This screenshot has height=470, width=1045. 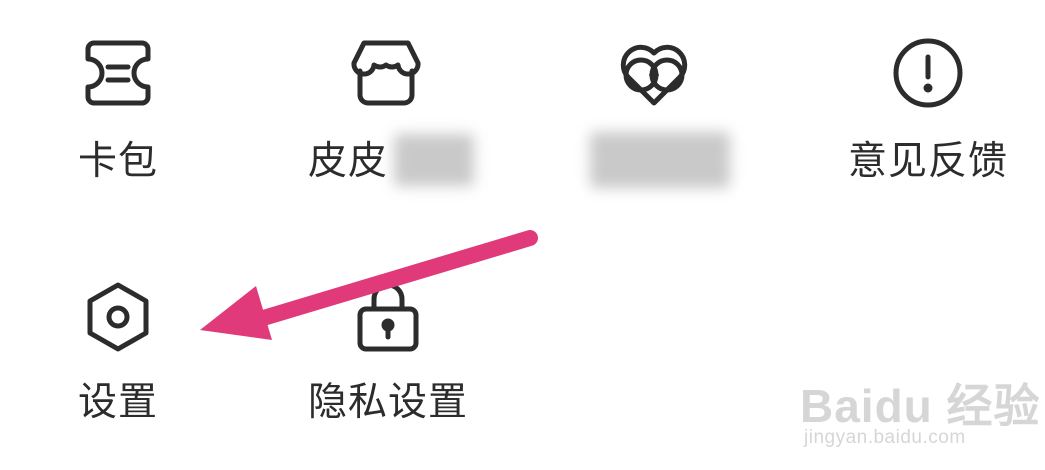 What do you see at coordinates (885, 437) in the screenshot?
I see `watermark-url: jingyan.baidu.com` at bounding box center [885, 437].